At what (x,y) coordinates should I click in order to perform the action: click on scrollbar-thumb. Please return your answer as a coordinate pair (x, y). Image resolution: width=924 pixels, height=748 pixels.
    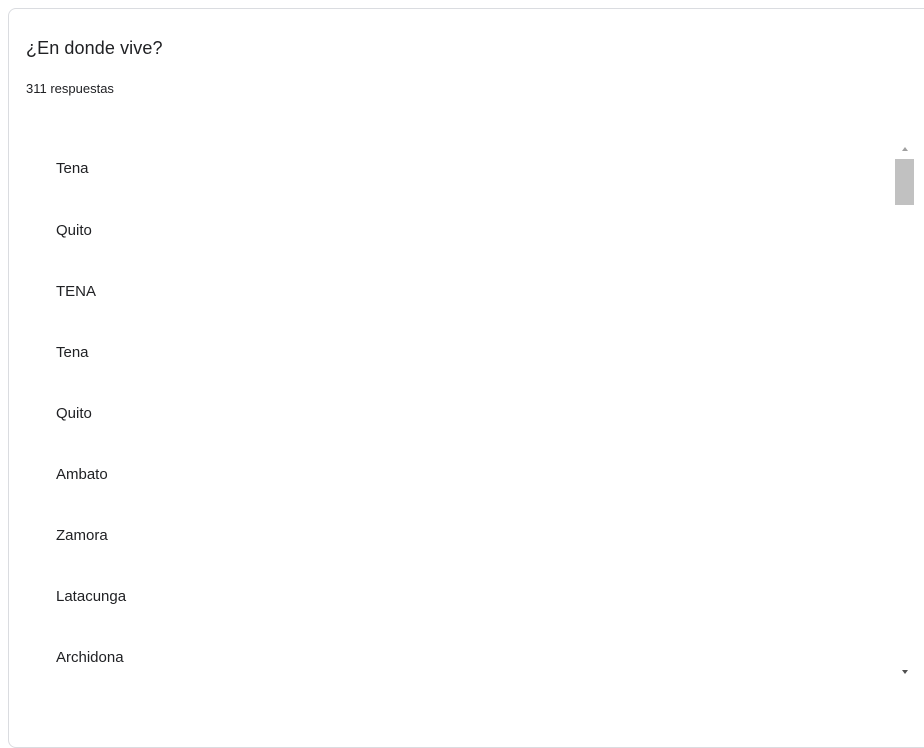
    Looking at the image, I should click on (904, 182).